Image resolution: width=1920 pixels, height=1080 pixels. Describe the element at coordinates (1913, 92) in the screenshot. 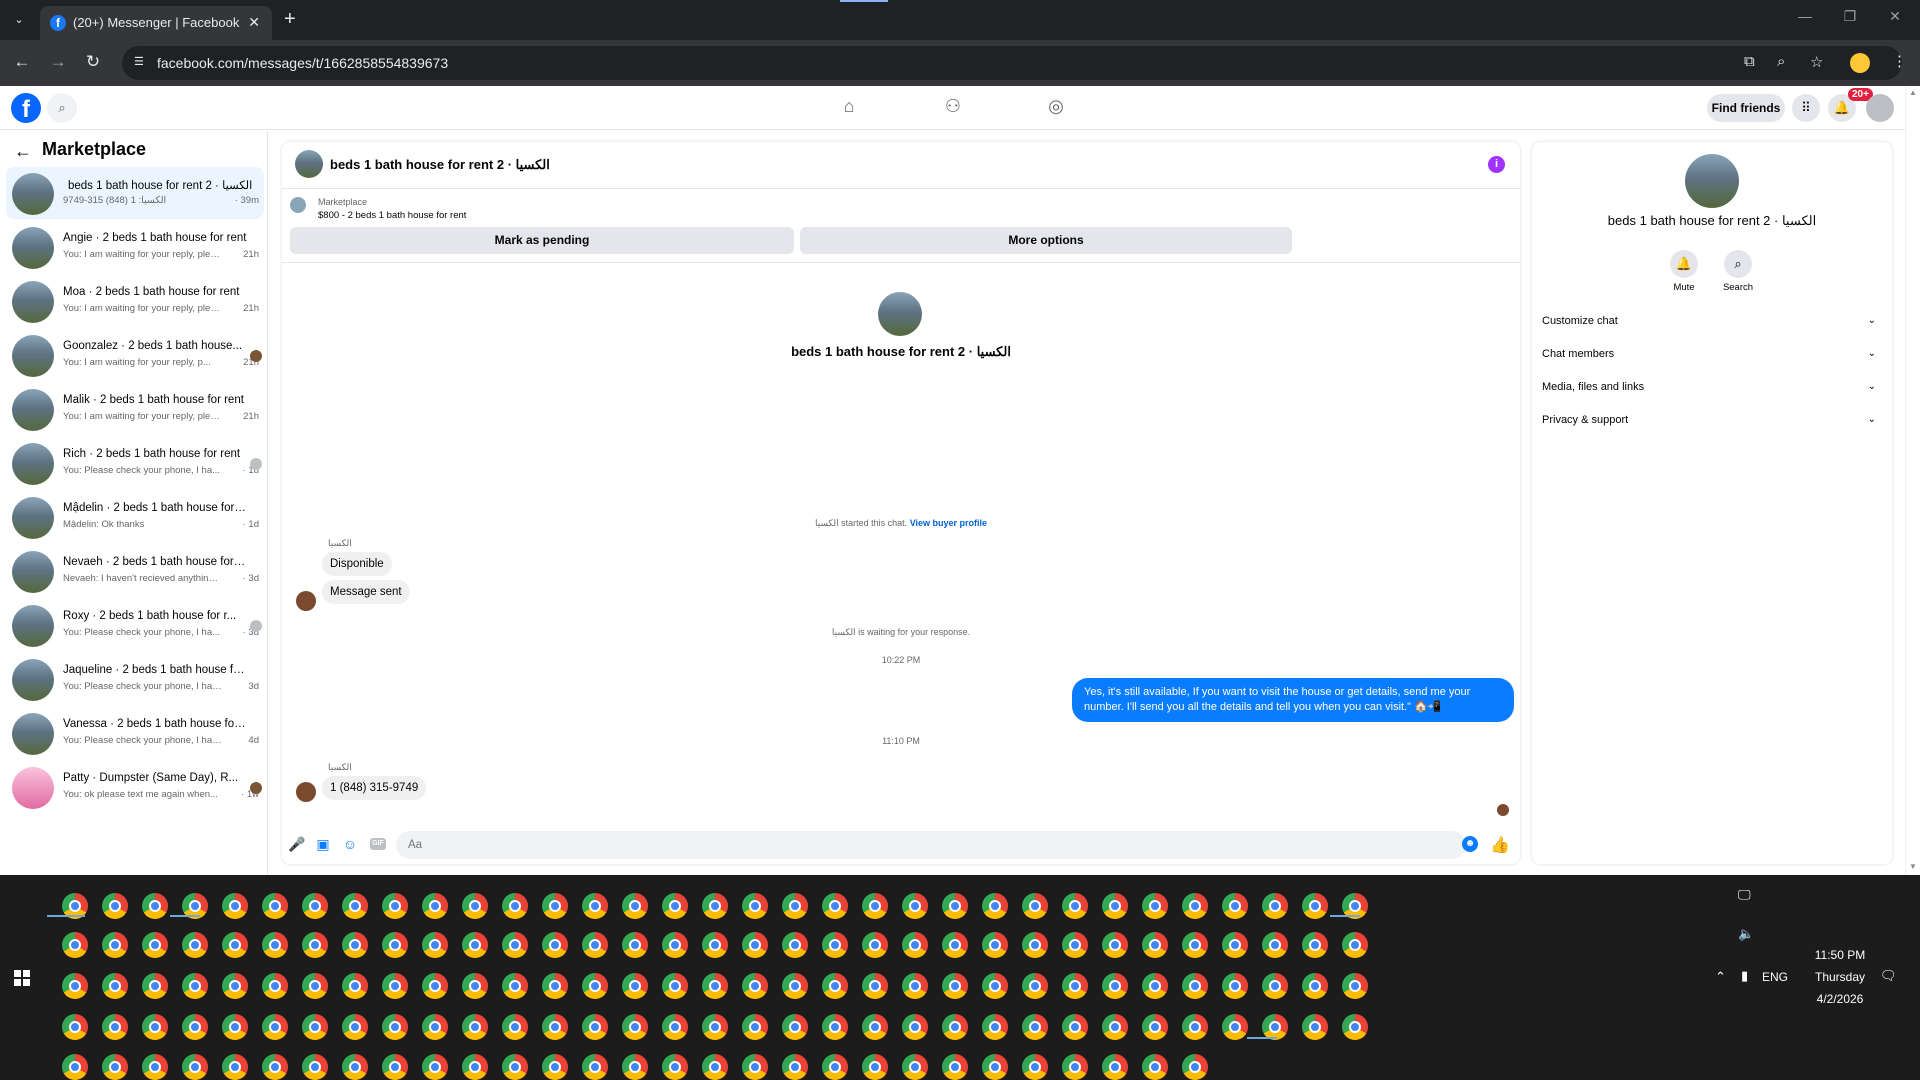

I see `scroll-up-icon: ▲` at that location.